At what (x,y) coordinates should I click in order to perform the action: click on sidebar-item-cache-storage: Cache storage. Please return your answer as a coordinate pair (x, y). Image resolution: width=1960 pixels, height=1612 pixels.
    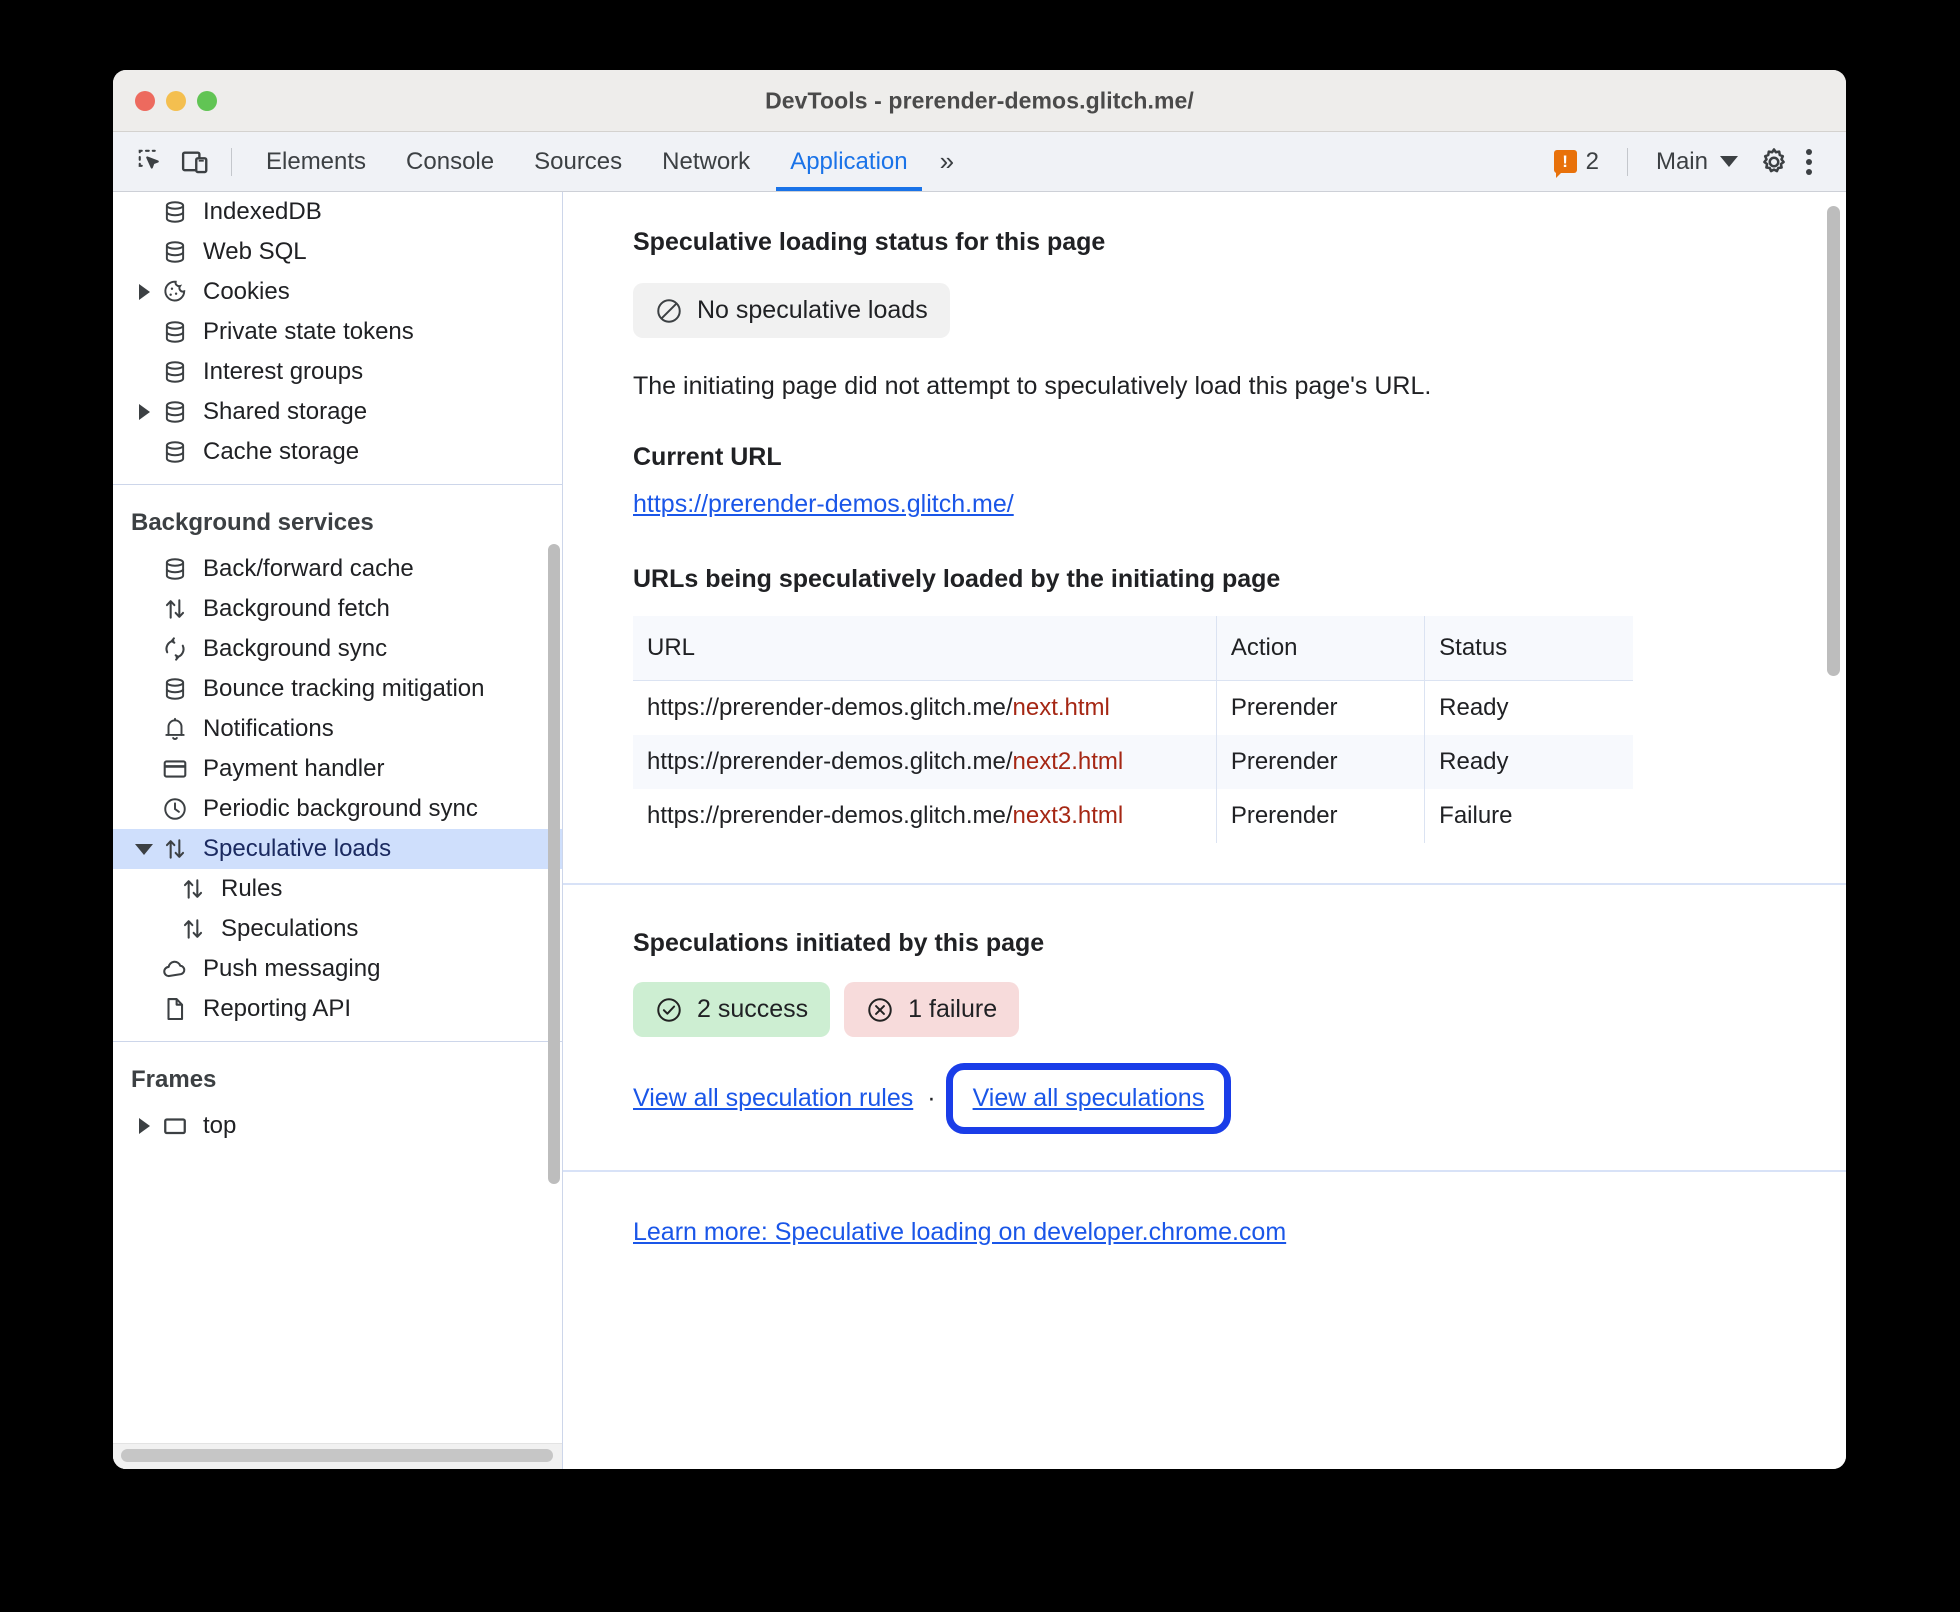
    Looking at the image, I should click on (337, 452).